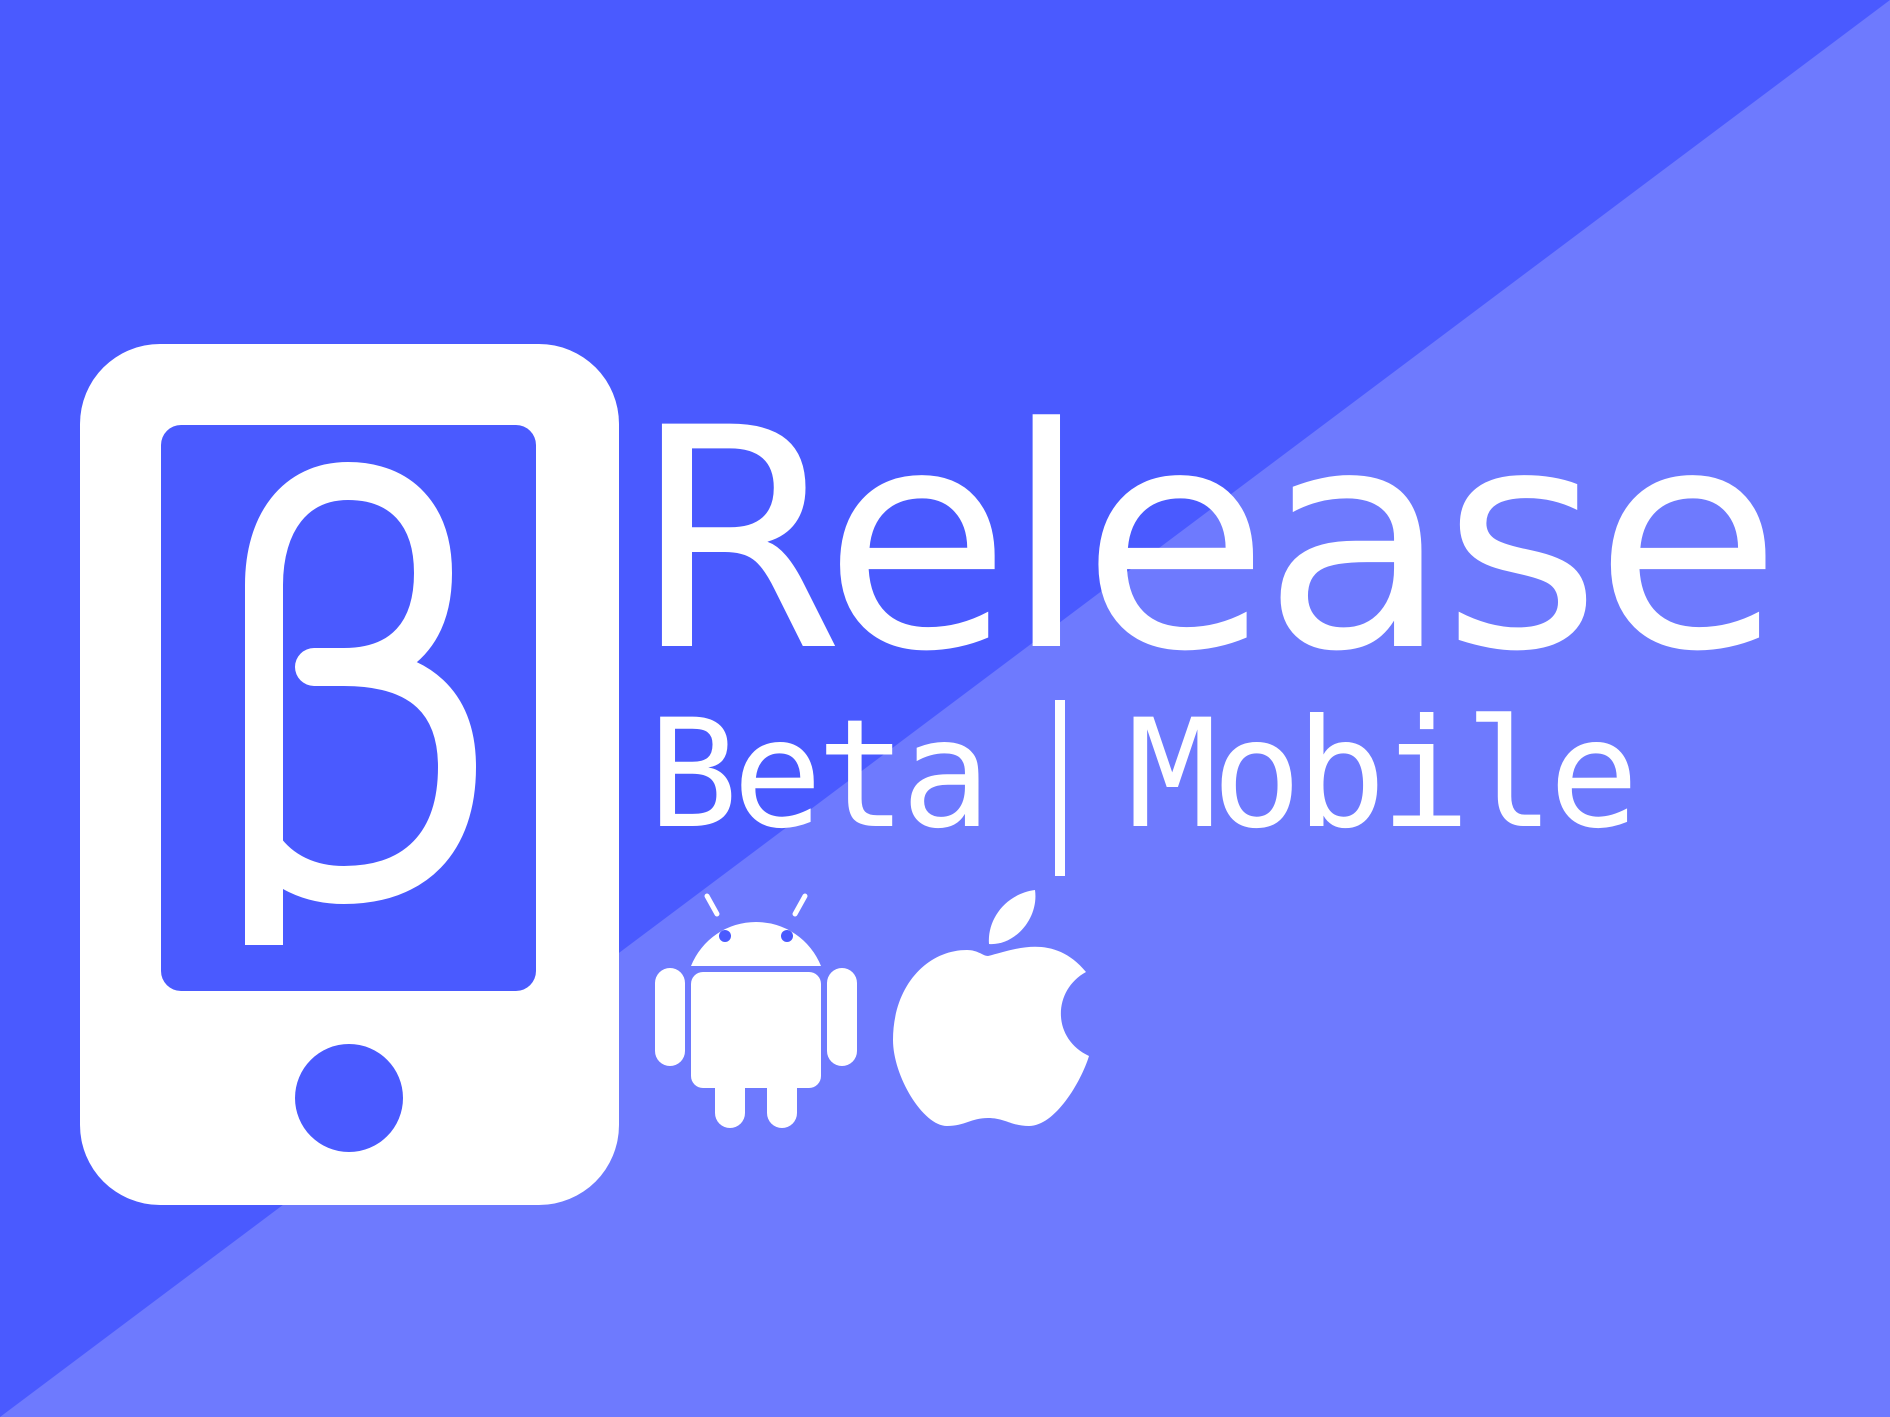  I want to click on phone-home-button, so click(349, 1098).